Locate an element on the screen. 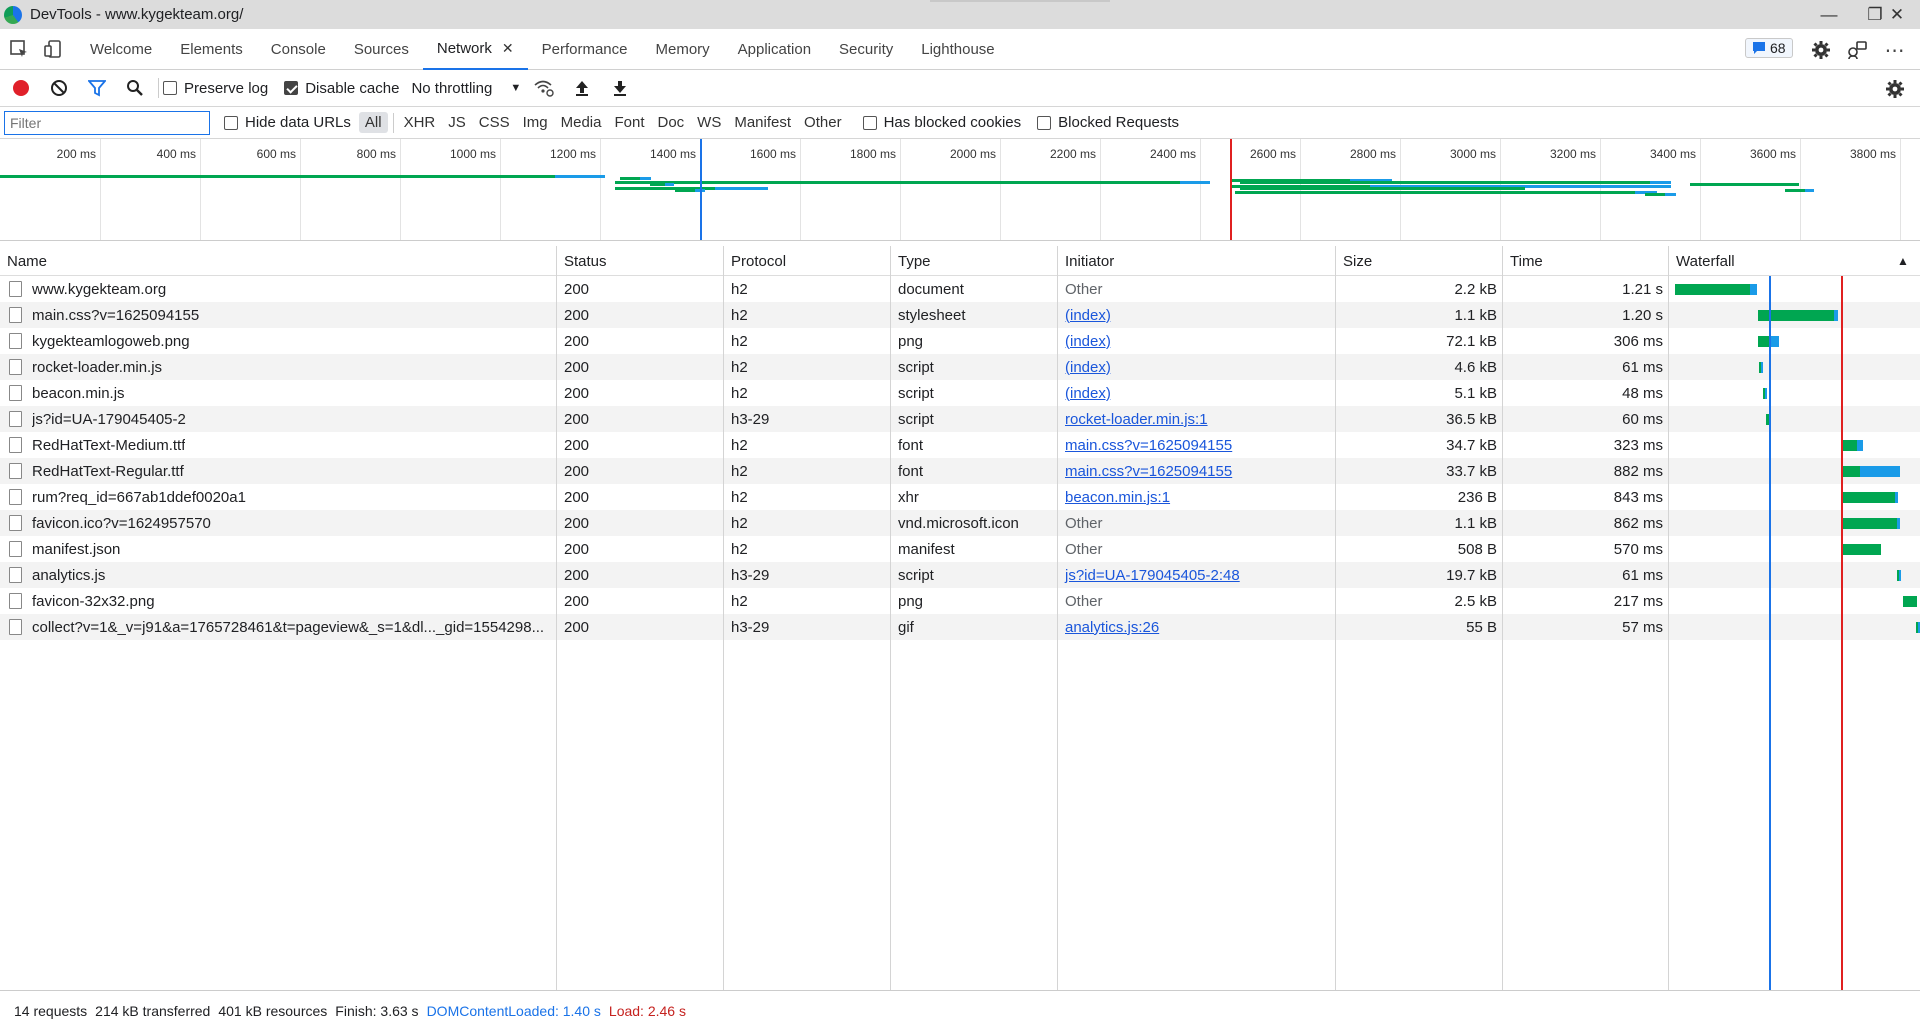 This screenshot has width=1920, height=1030. sort-ascending-icon: ▲ is located at coordinates (1899, 261).